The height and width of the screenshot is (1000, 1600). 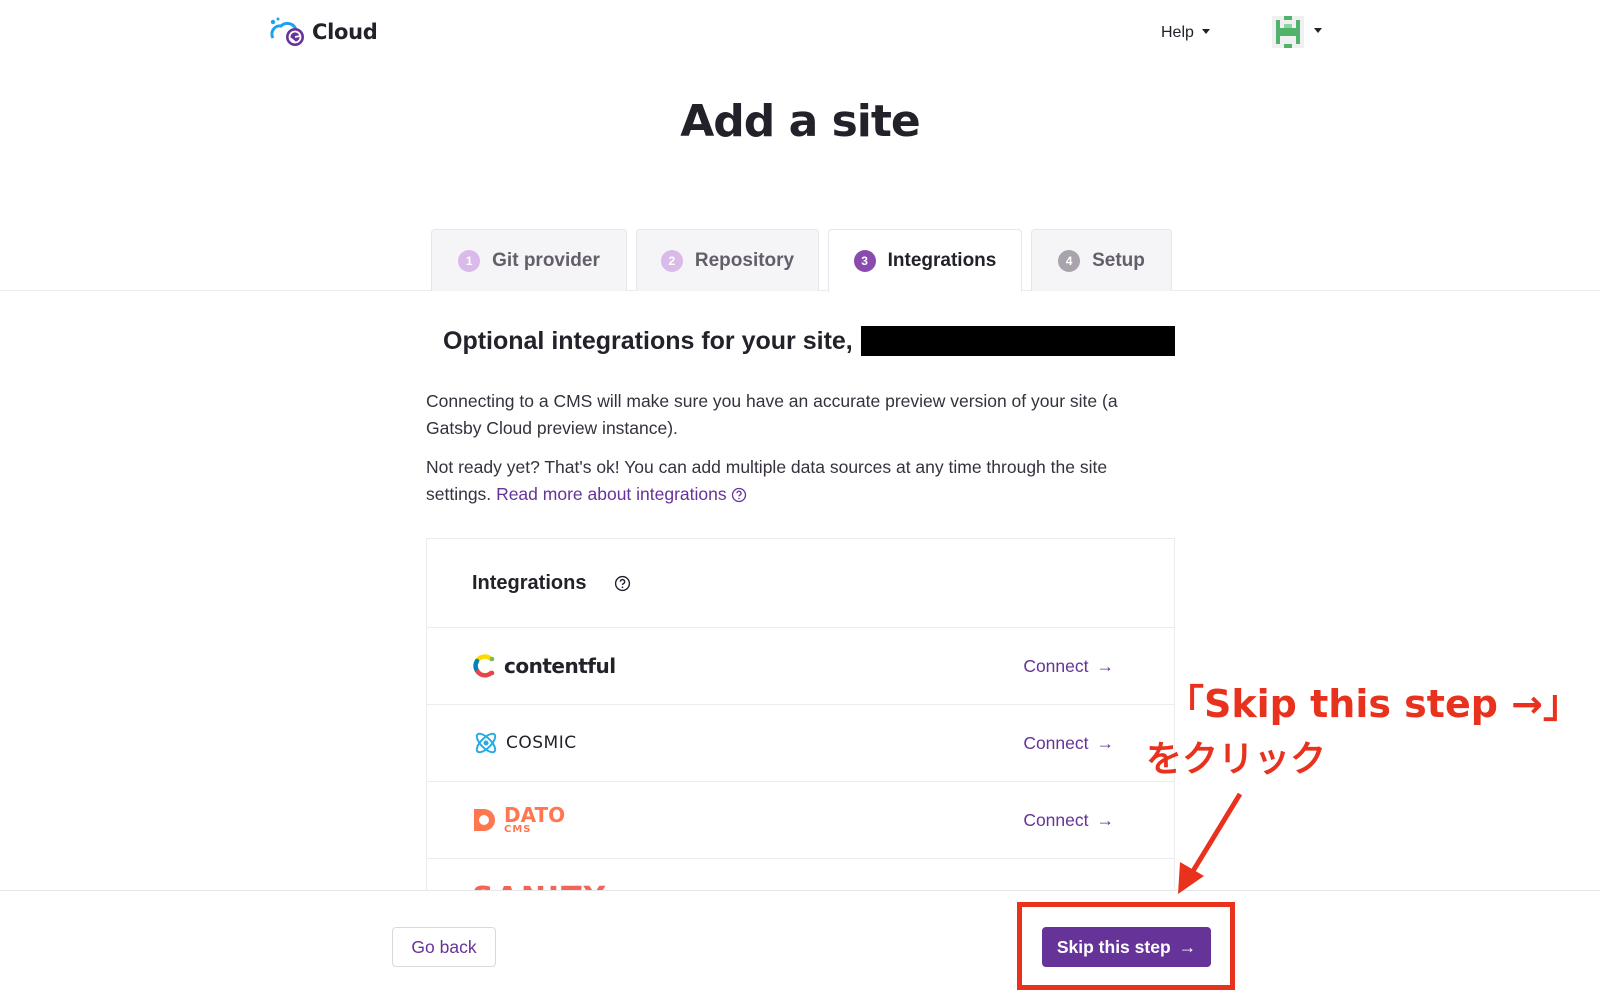 I want to click on dato-name: DATO, so click(x=535, y=815).